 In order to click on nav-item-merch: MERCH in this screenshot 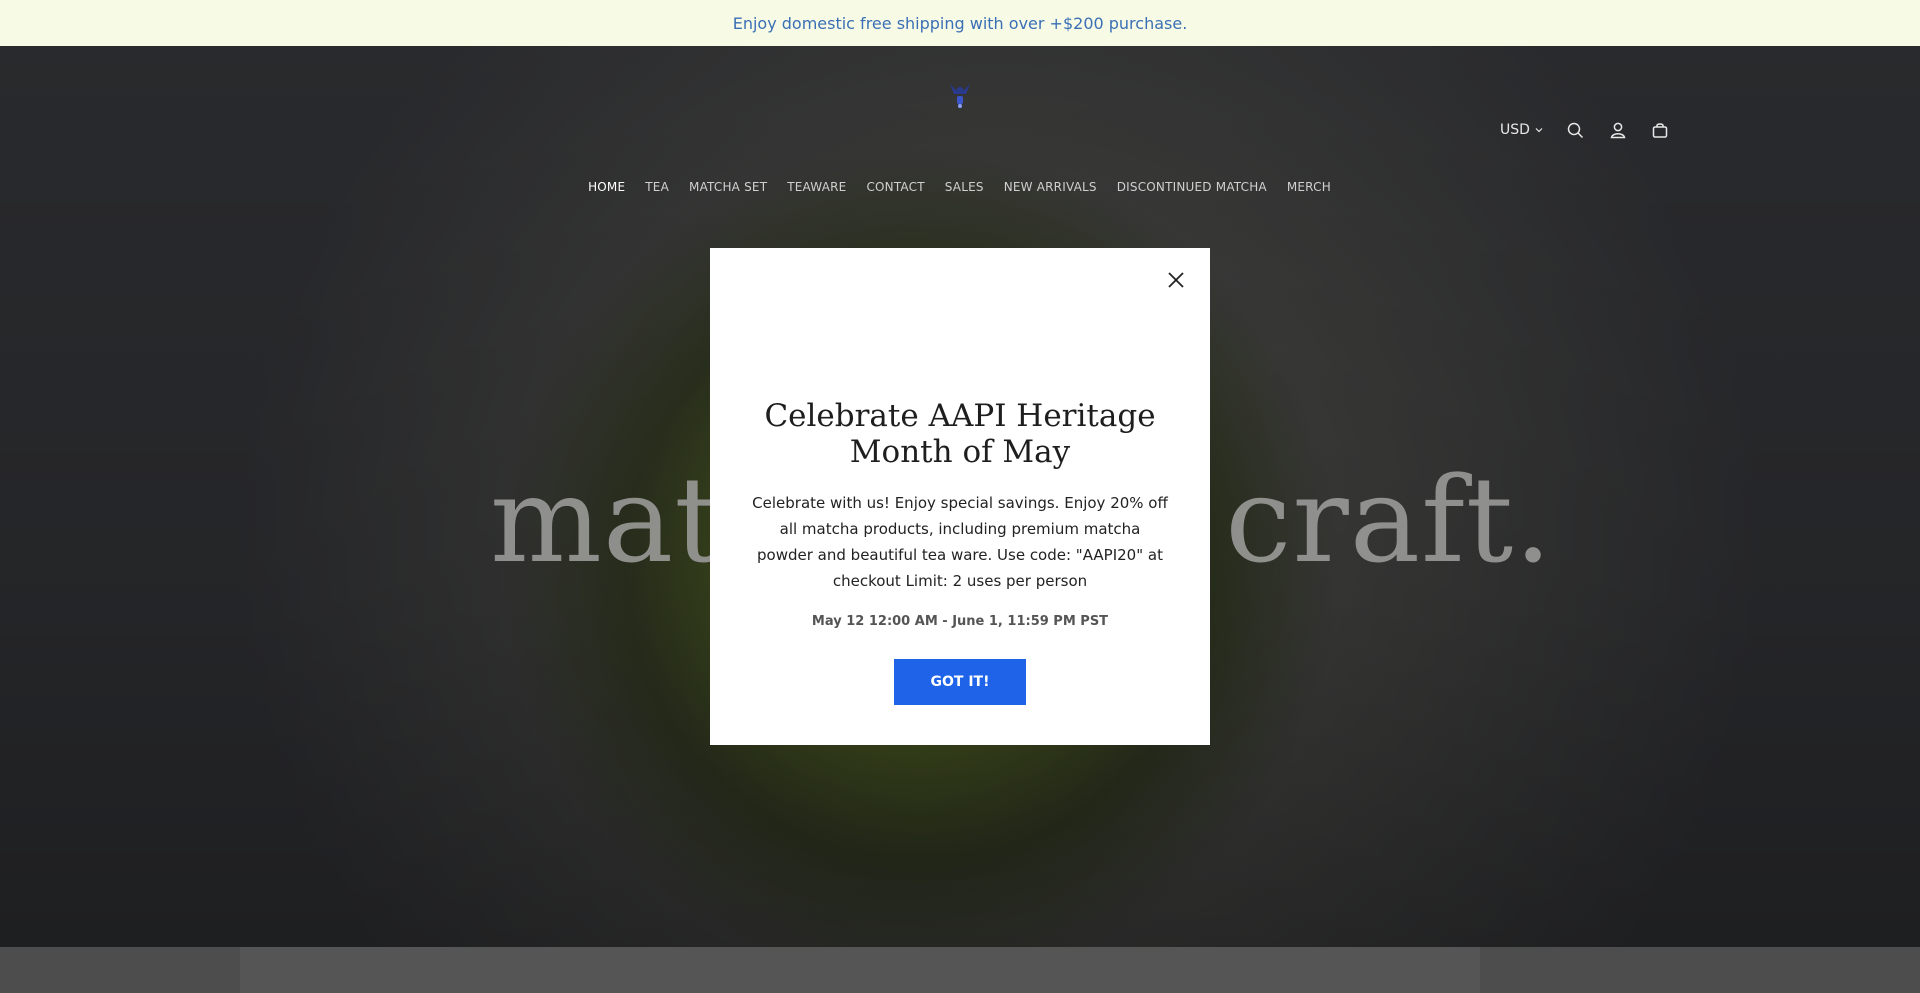, I will do `click(1309, 187)`.